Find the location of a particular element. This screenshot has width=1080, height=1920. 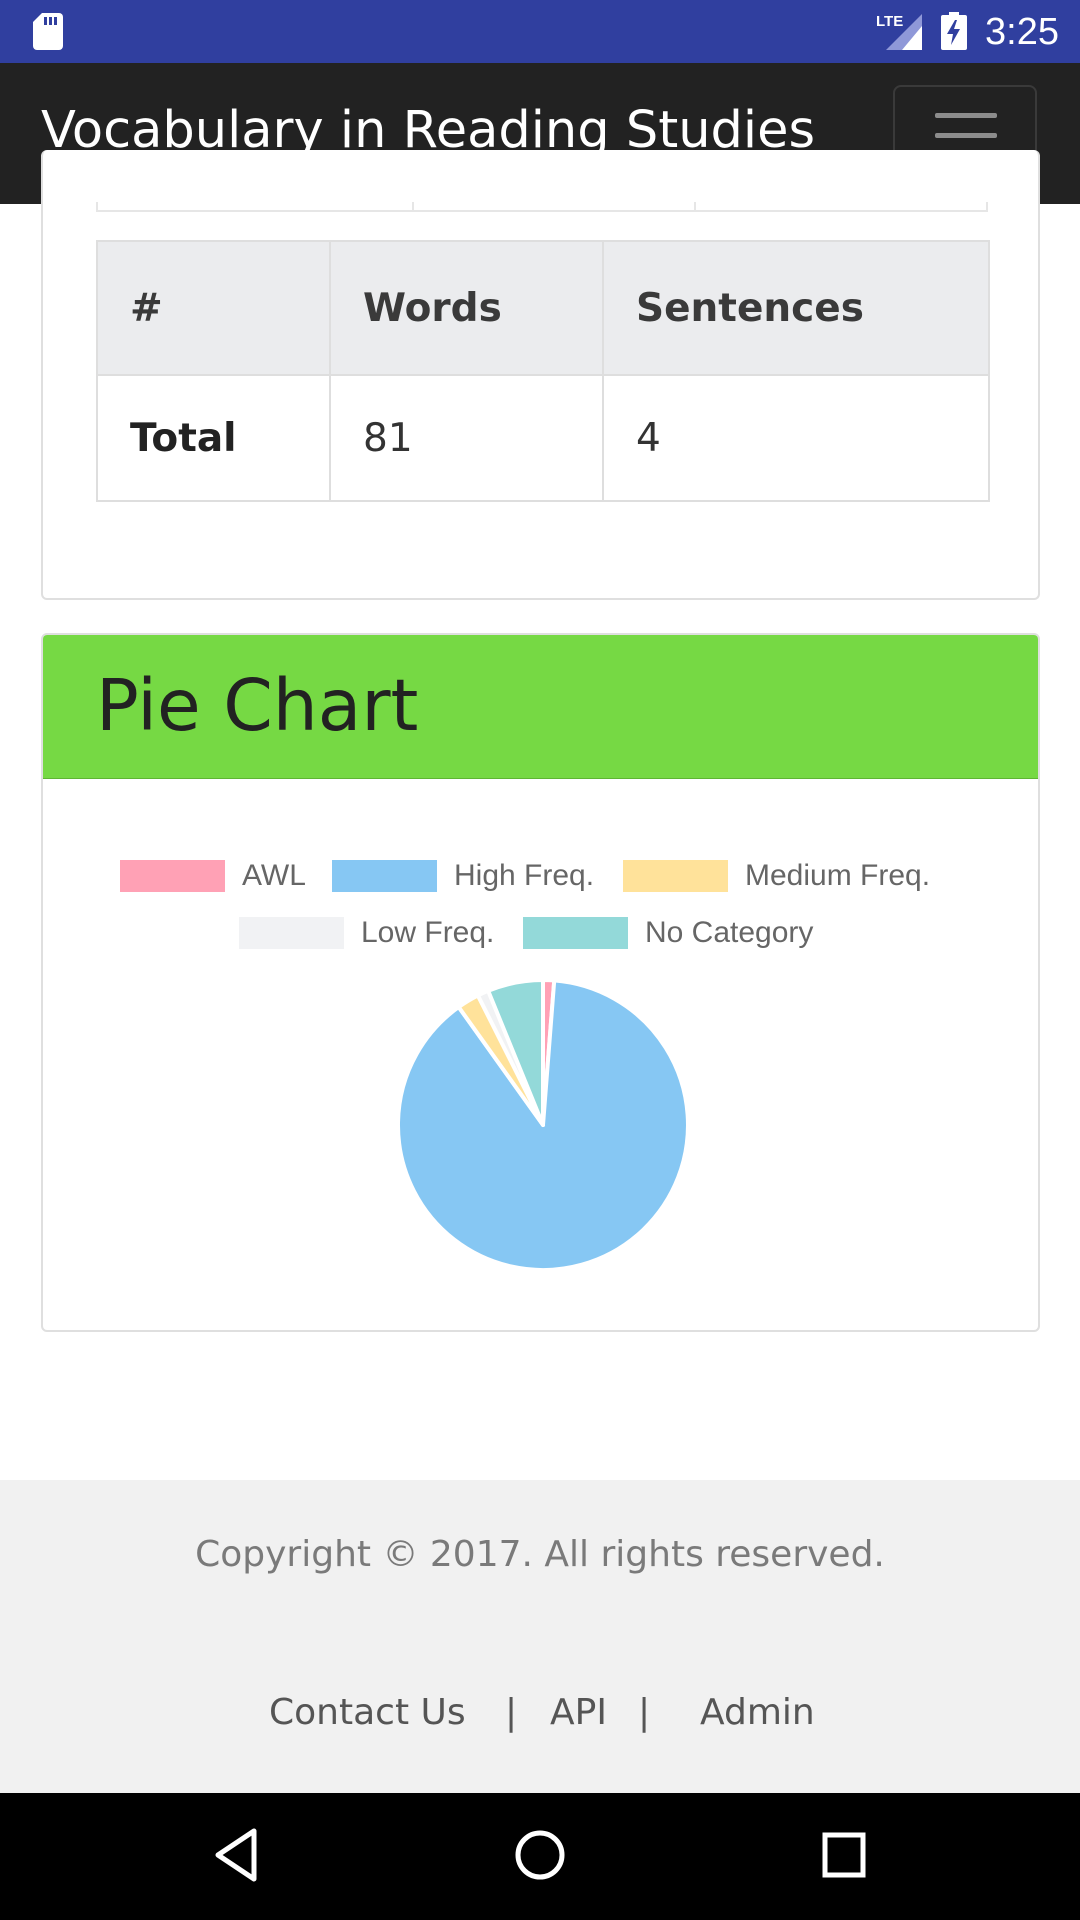

home-icon is located at coordinates (540, 1855).